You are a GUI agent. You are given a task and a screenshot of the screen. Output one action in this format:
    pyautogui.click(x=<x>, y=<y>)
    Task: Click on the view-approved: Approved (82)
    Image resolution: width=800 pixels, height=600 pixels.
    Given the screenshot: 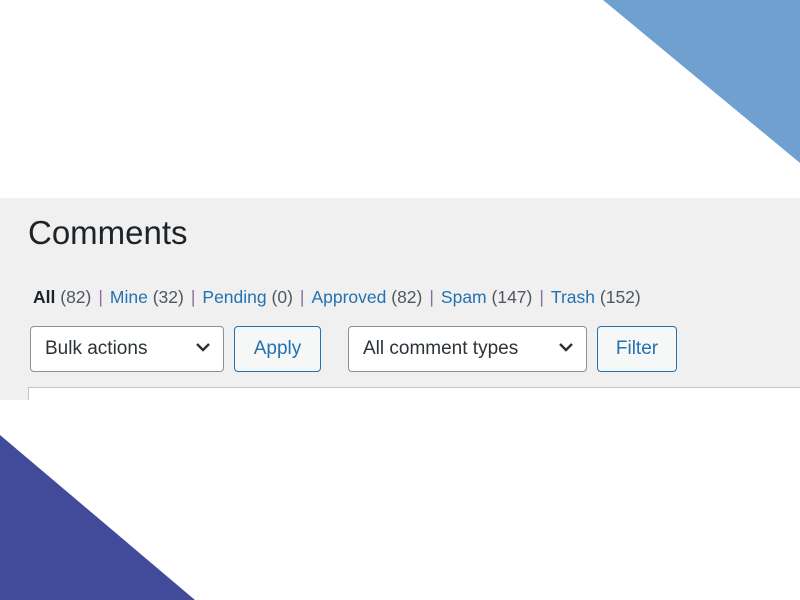 What is the action you would take?
    pyautogui.click(x=366, y=297)
    